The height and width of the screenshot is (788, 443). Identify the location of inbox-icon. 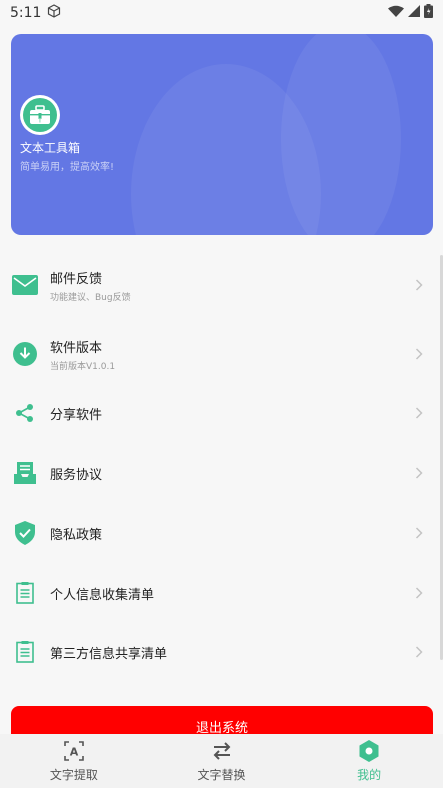
(25, 473).